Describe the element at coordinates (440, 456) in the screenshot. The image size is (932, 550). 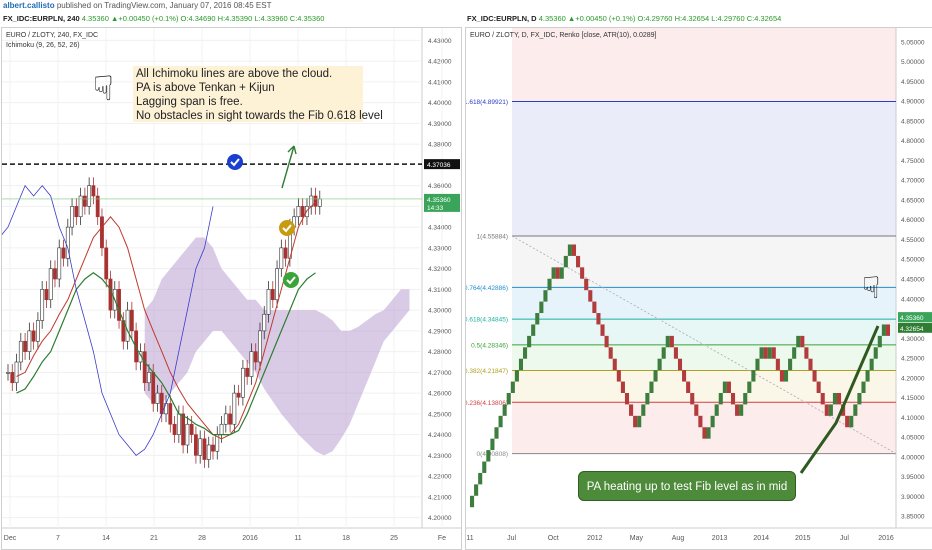
I see `y-tick-label: 4.23000` at that location.